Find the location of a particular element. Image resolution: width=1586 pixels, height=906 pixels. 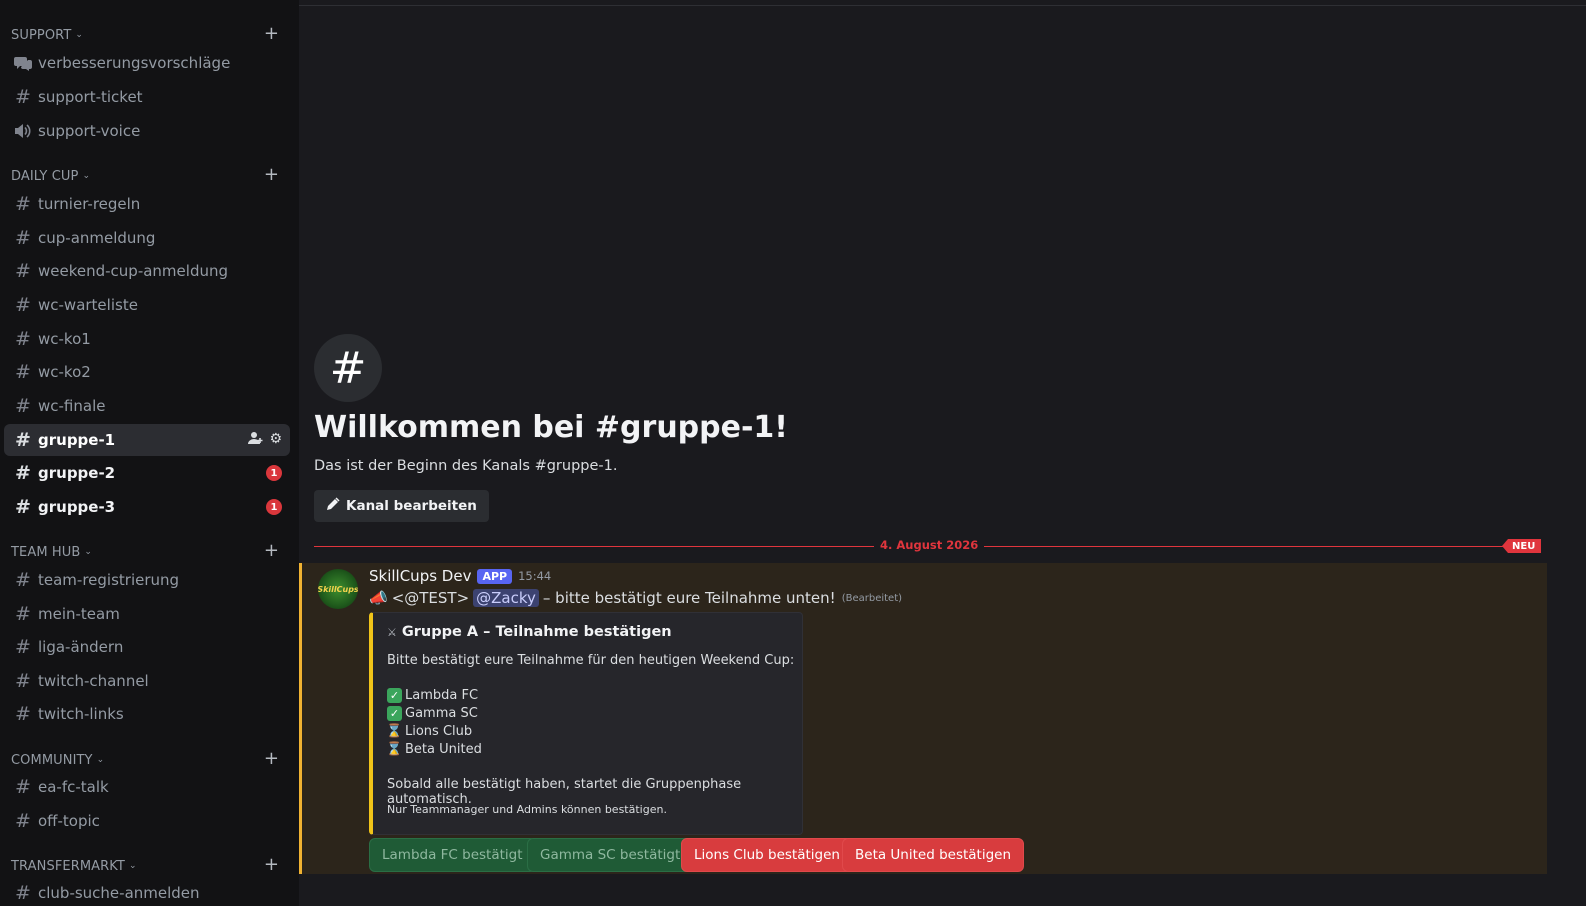

gamma-sc-confirmed-button: Gamma SC bestätigt is located at coordinates (610, 855).